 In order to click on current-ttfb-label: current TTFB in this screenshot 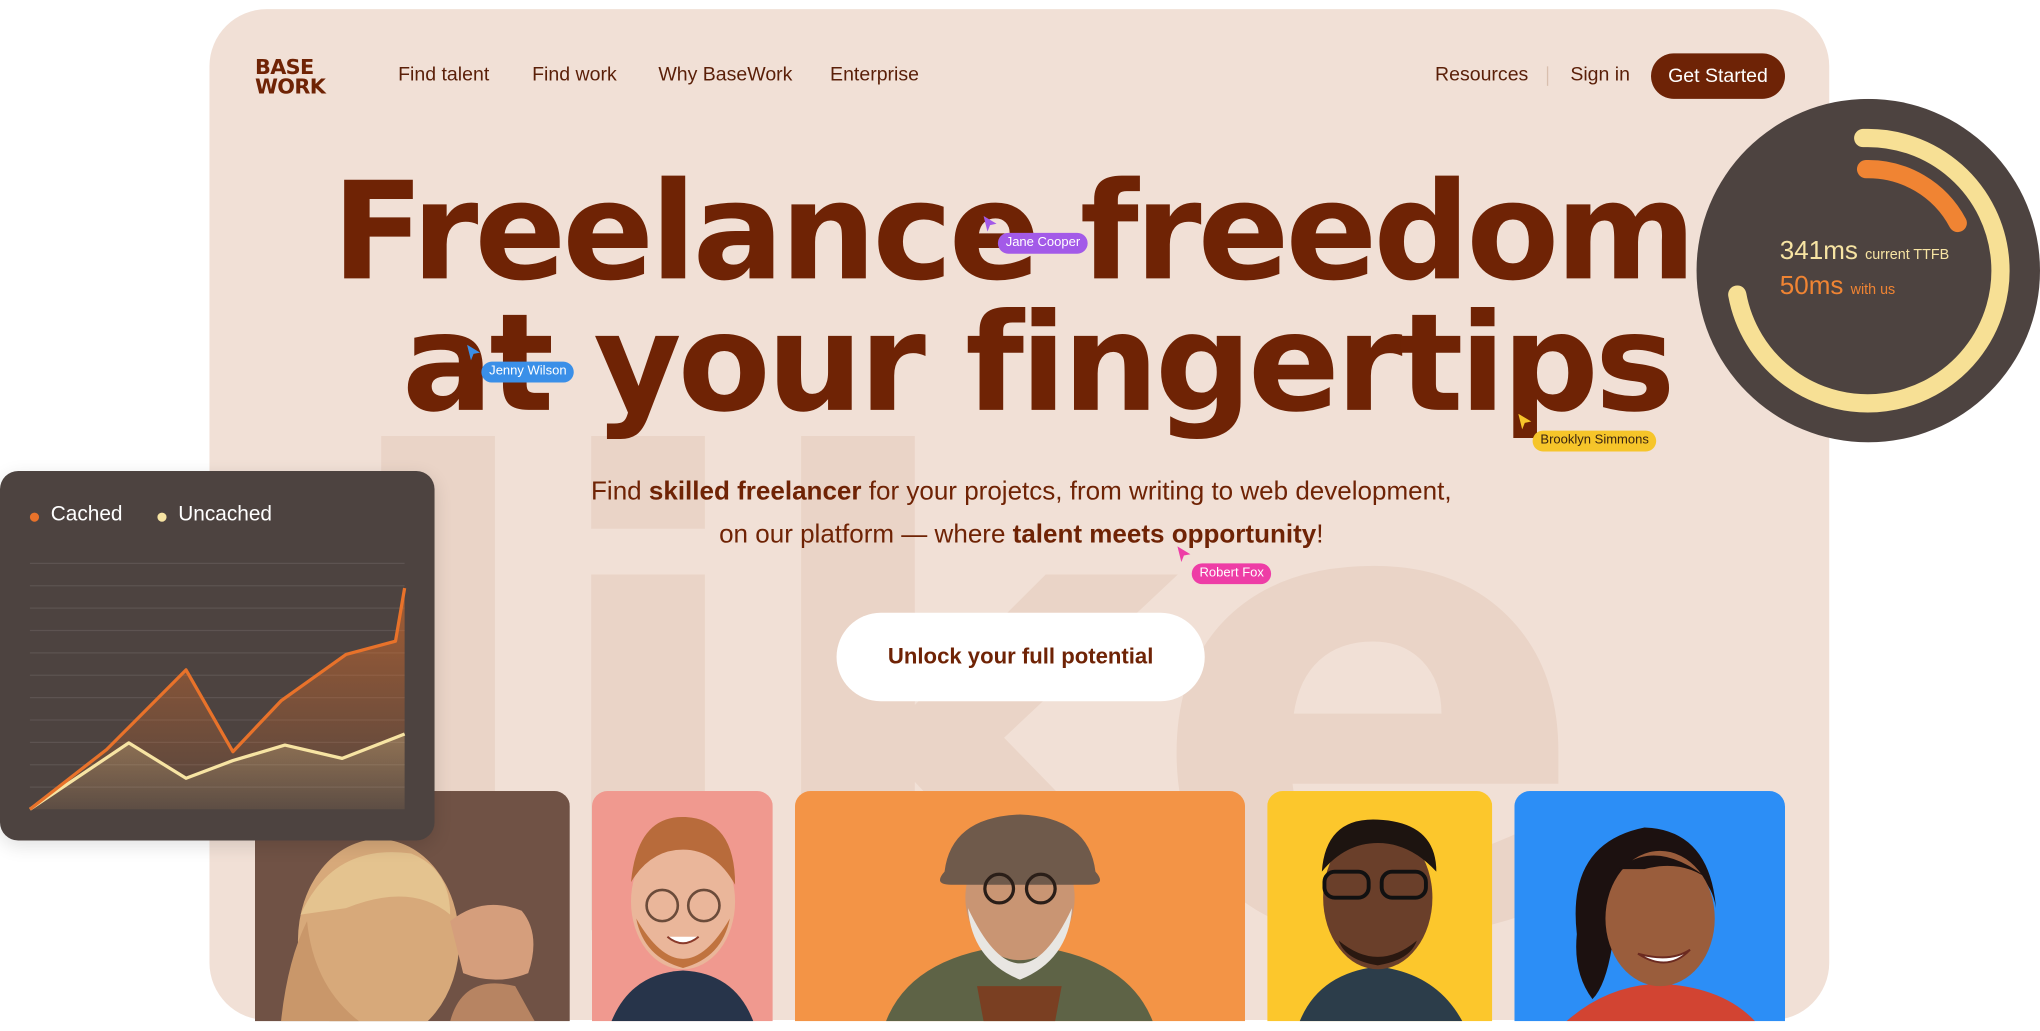, I will do `click(1907, 255)`.